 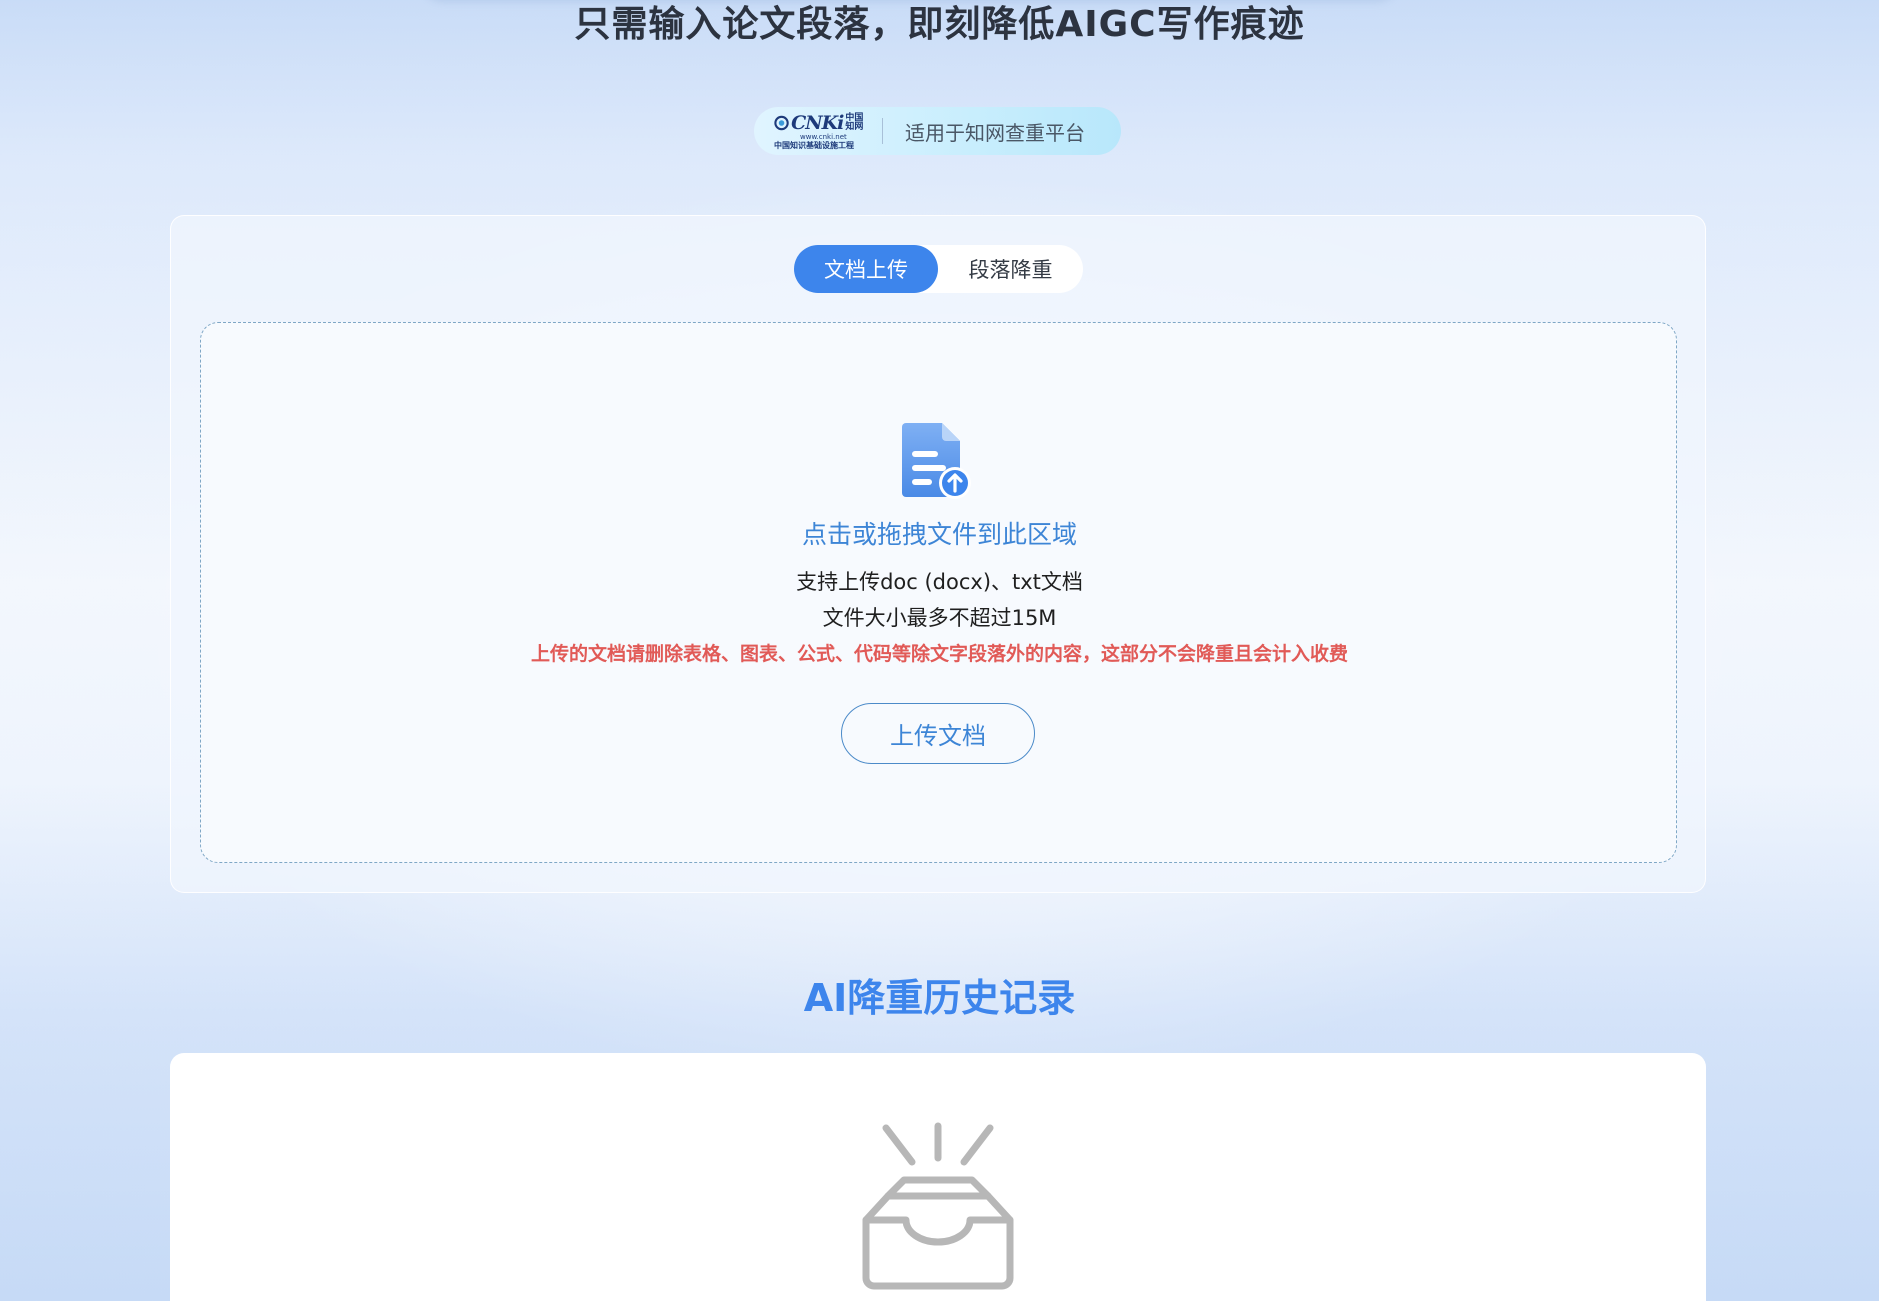 I want to click on file-upload-icon, so click(x=936, y=461).